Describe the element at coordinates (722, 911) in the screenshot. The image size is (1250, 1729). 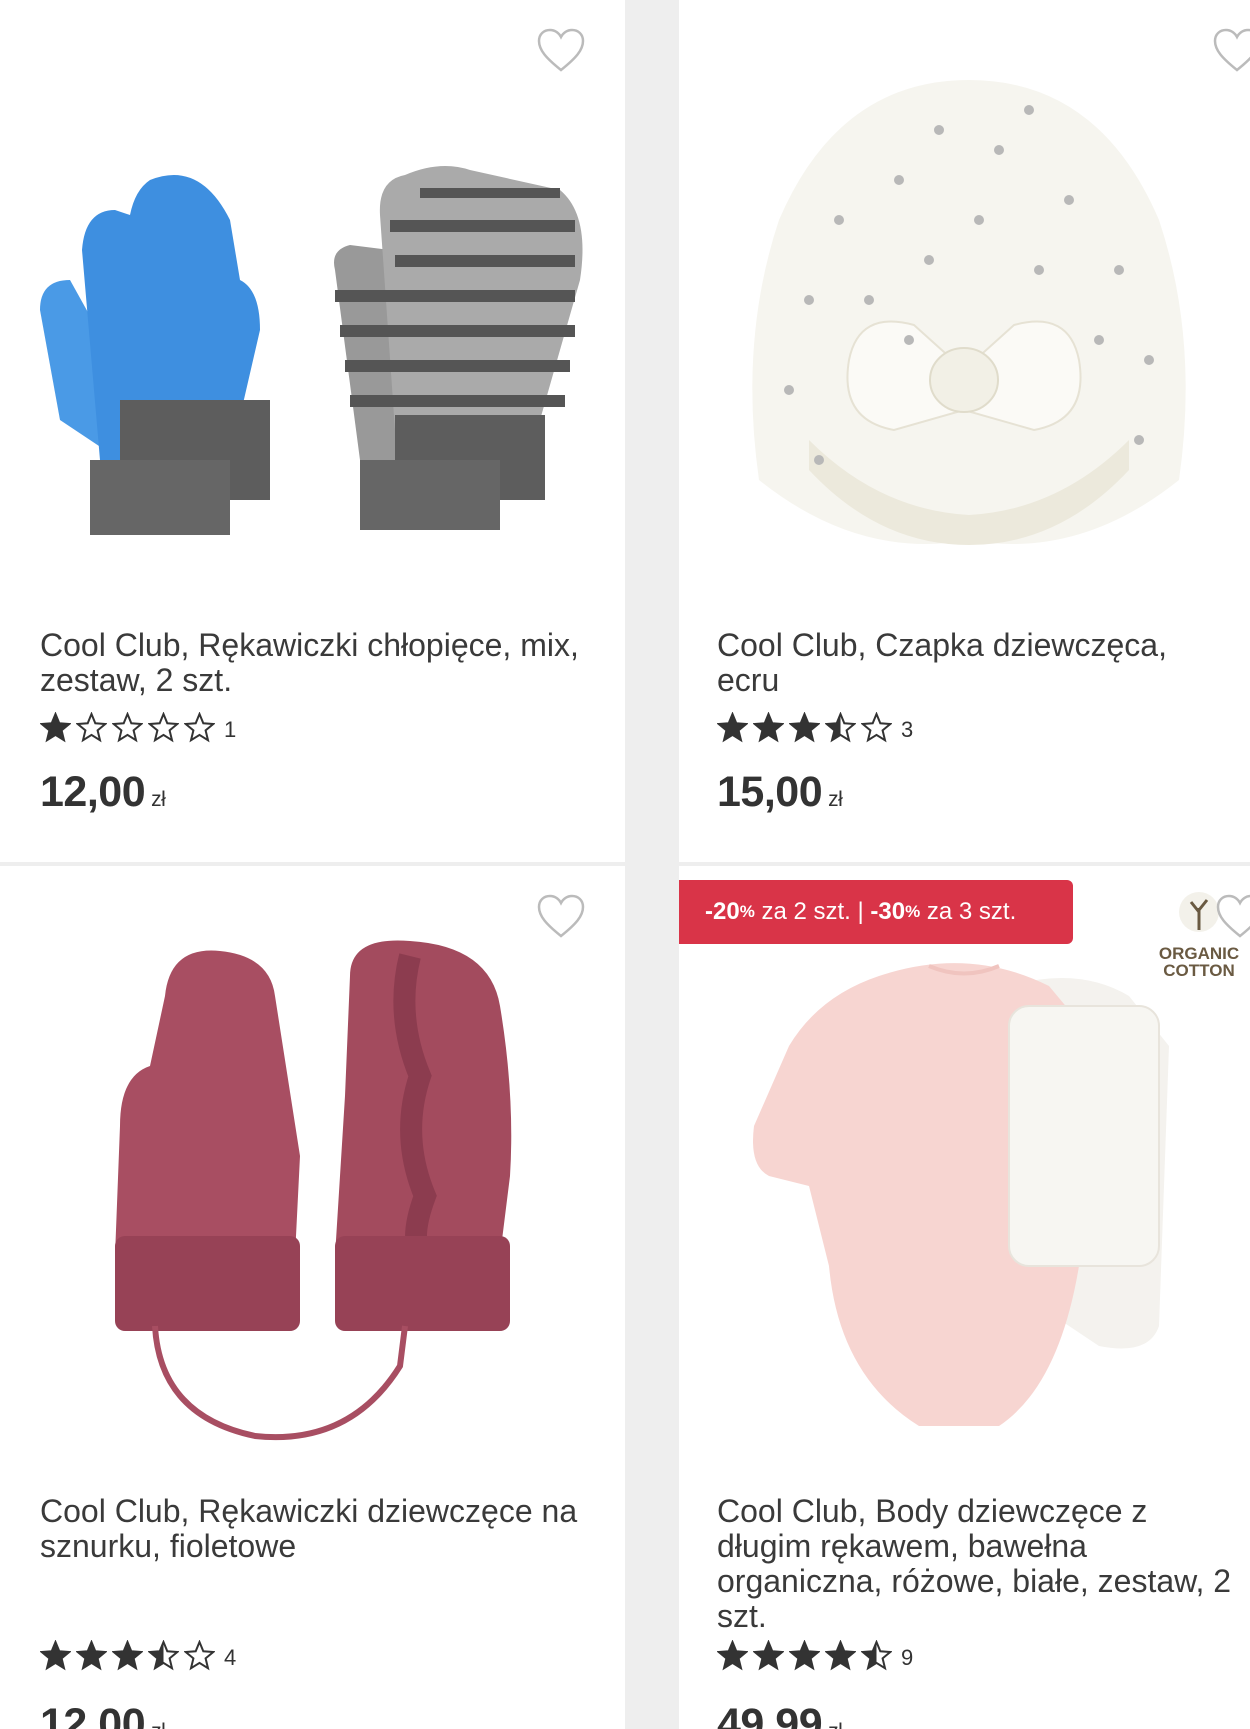
I see `promo-discount-1: -20` at that location.